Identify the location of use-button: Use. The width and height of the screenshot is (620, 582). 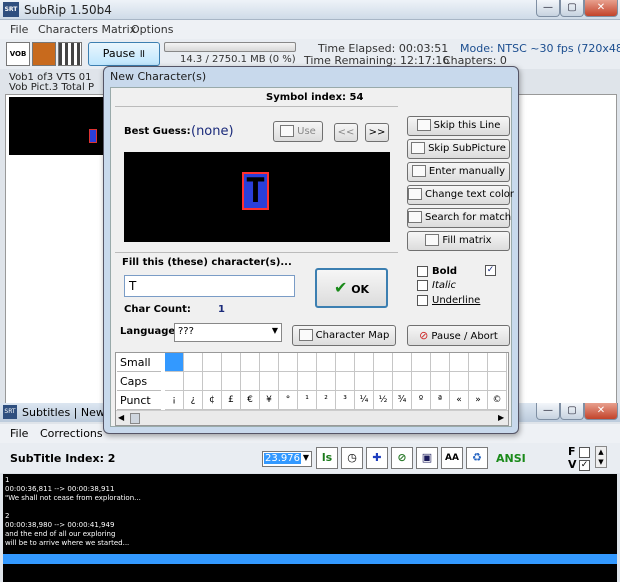
(298, 131).